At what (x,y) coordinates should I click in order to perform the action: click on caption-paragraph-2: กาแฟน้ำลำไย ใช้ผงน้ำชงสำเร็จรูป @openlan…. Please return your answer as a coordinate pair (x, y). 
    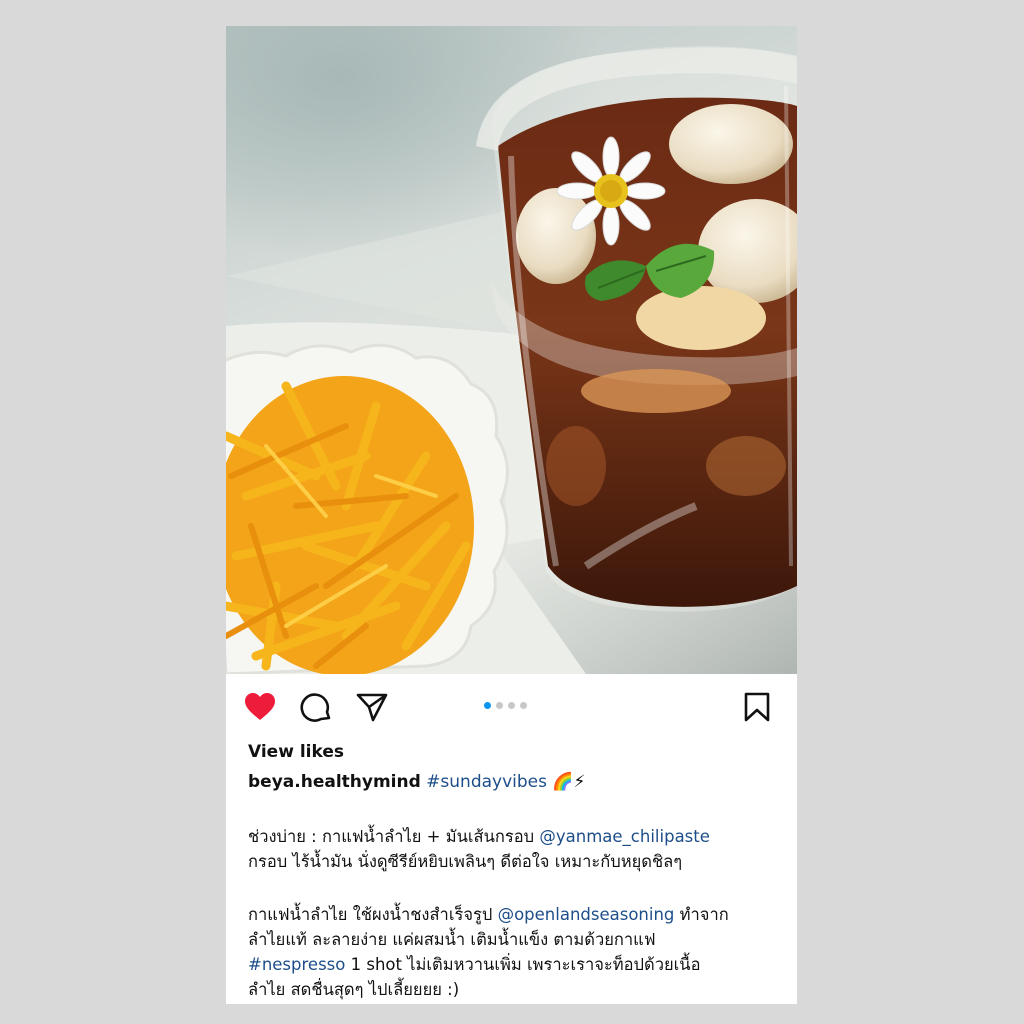
    Looking at the image, I should click on (518, 952).